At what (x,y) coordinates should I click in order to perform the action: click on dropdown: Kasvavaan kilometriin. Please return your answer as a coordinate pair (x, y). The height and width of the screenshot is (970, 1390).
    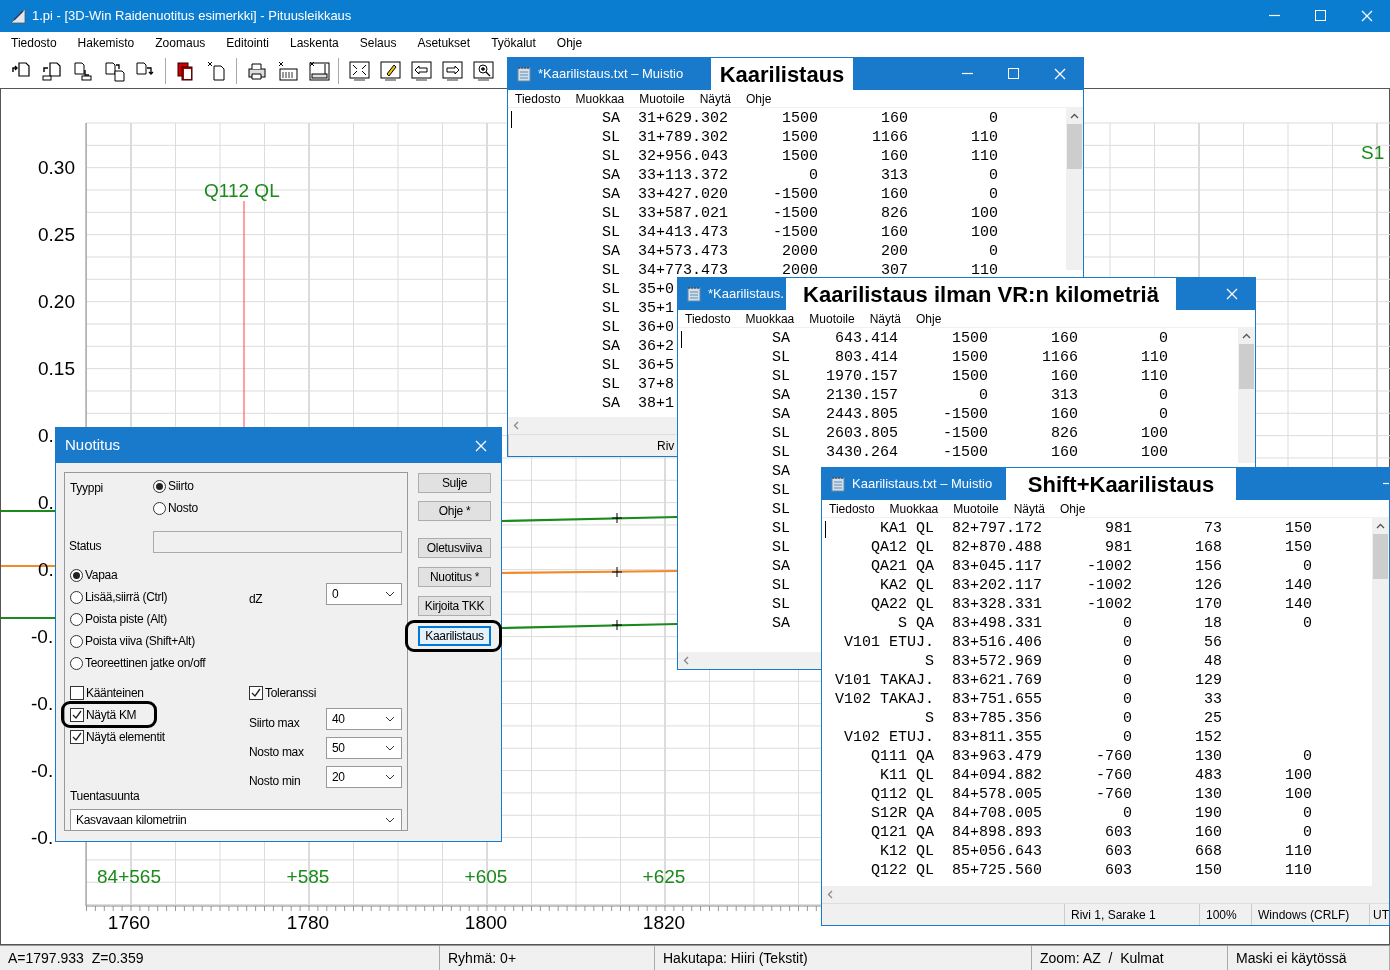
    Looking at the image, I should click on (236, 820).